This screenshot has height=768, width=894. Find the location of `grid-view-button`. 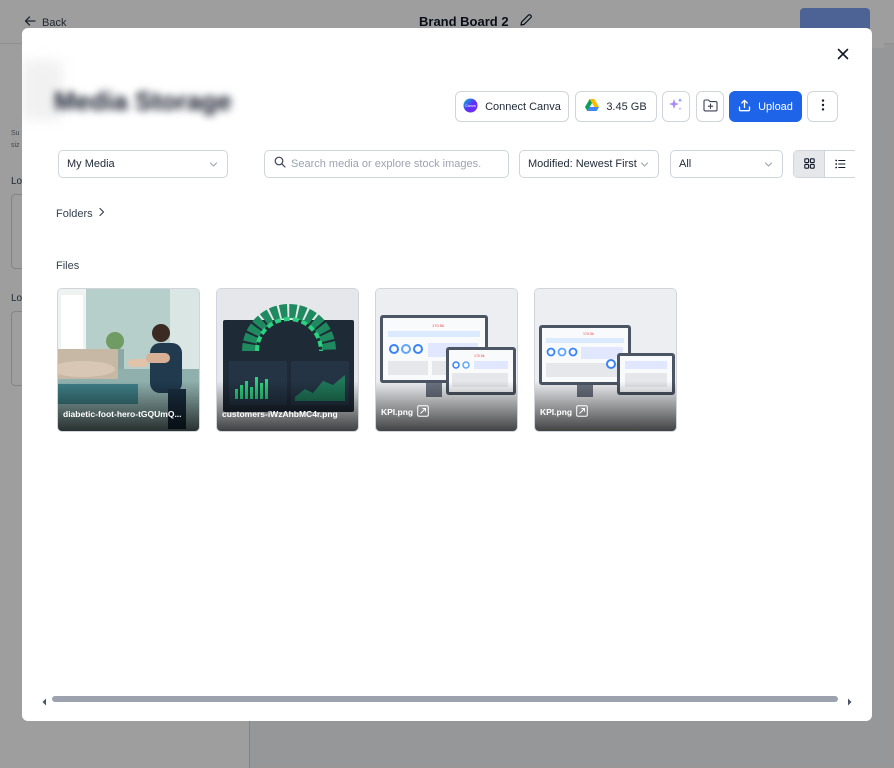

grid-view-button is located at coordinates (809, 164).